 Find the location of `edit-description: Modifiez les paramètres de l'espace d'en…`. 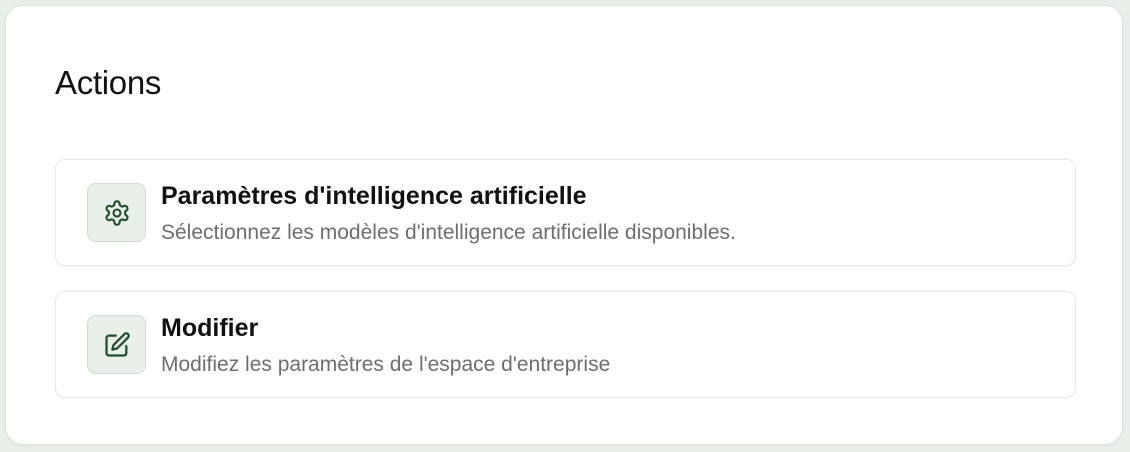

edit-description: Modifiez les paramètres de l'espace d'en… is located at coordinates (386, 364).